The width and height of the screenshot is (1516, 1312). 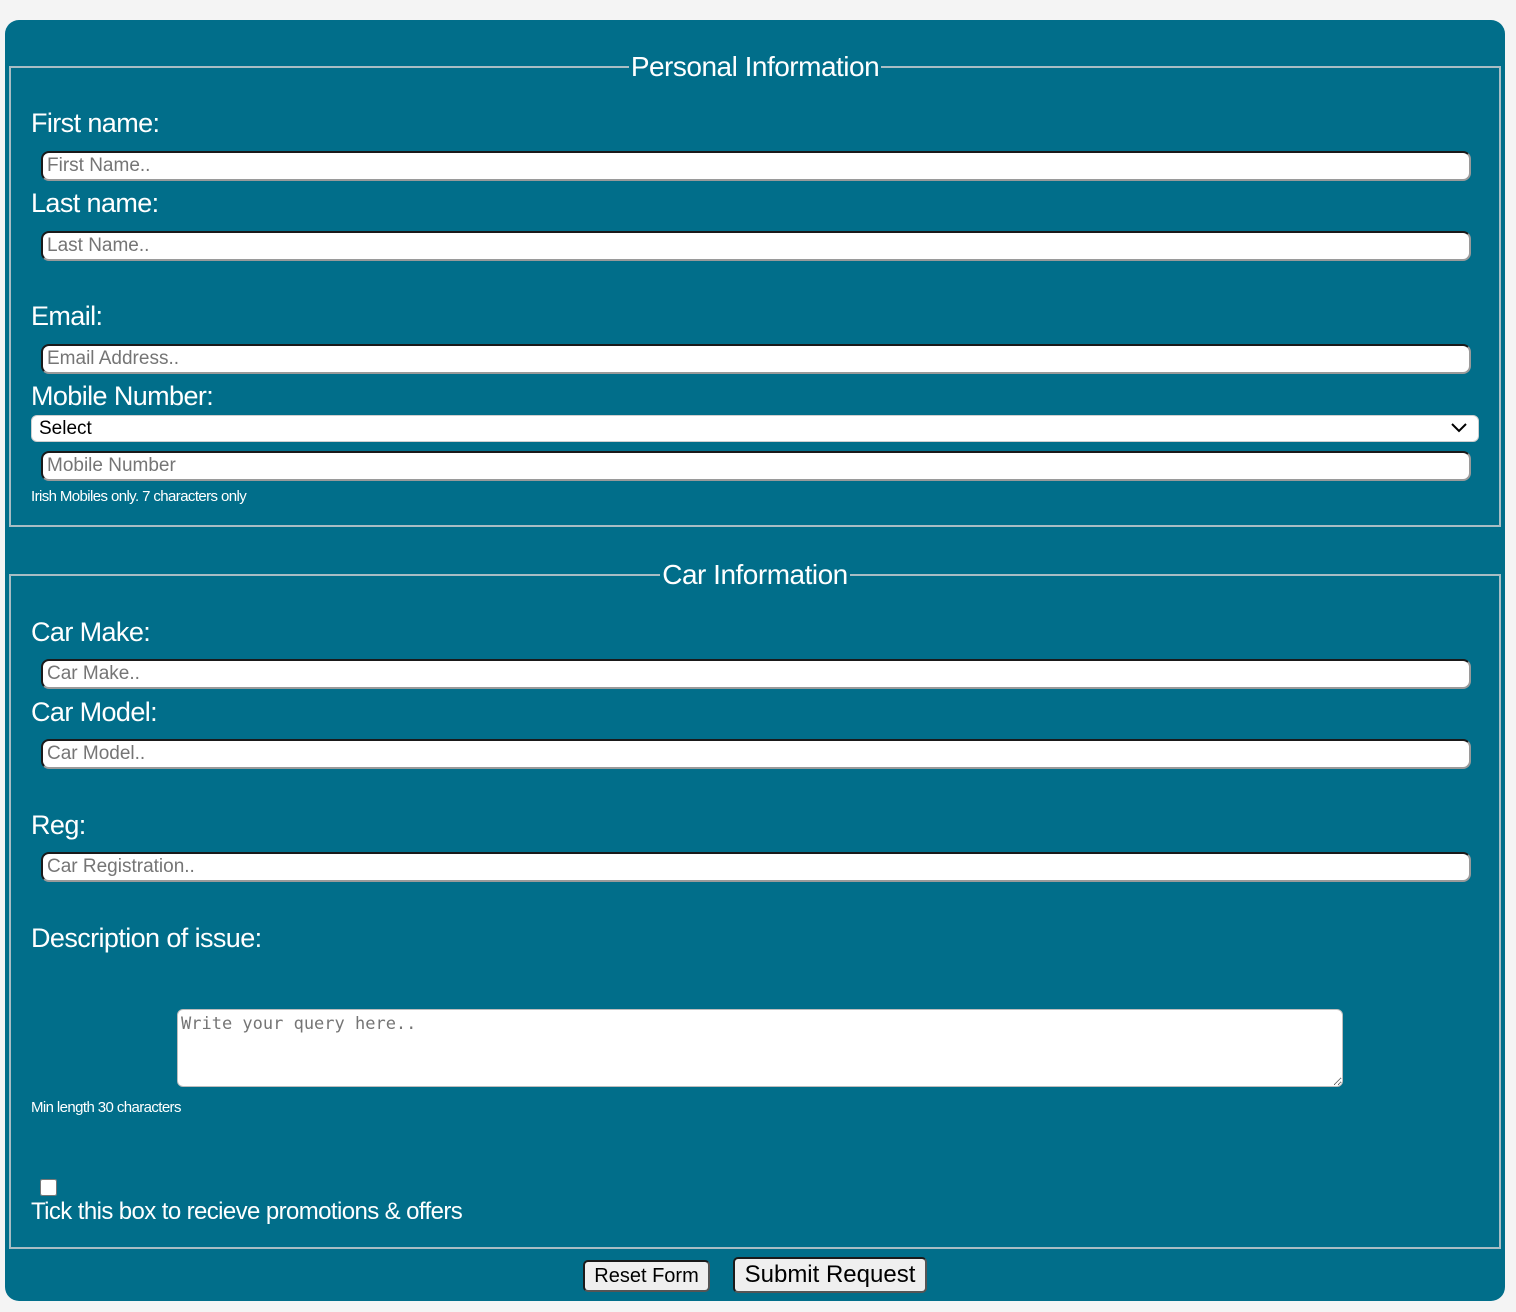 I want to click on reg-label: Reg:, so click(x=58, y=825).